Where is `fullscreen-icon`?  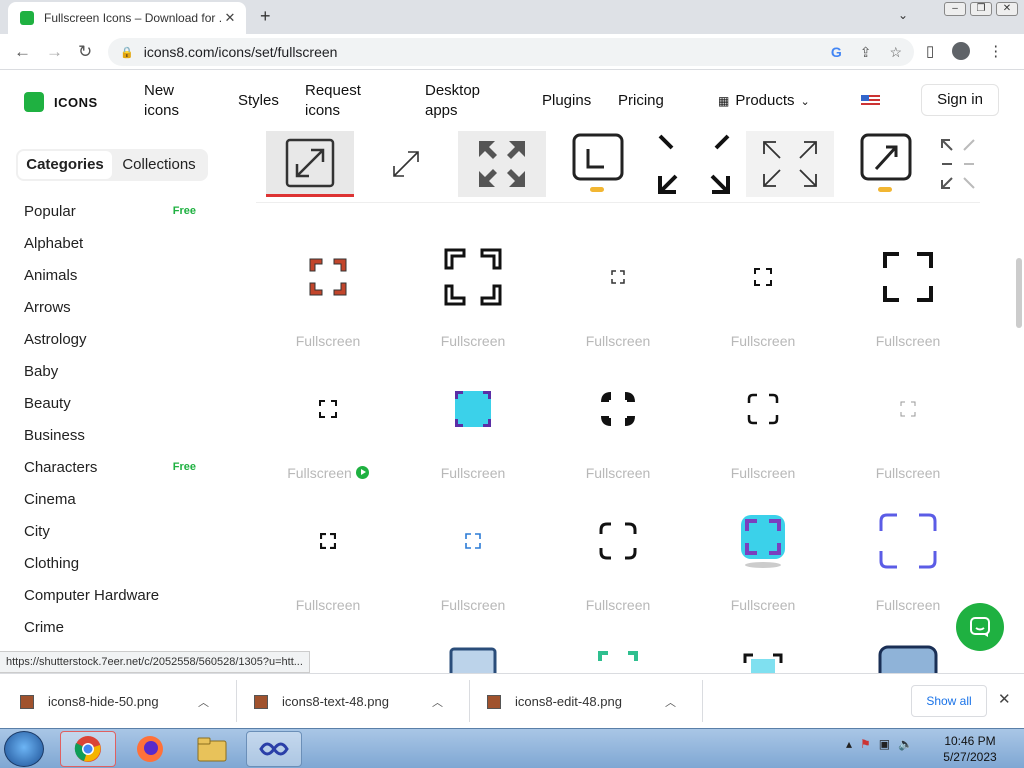
fullscreen-icon is located at coordinates (618, 409).